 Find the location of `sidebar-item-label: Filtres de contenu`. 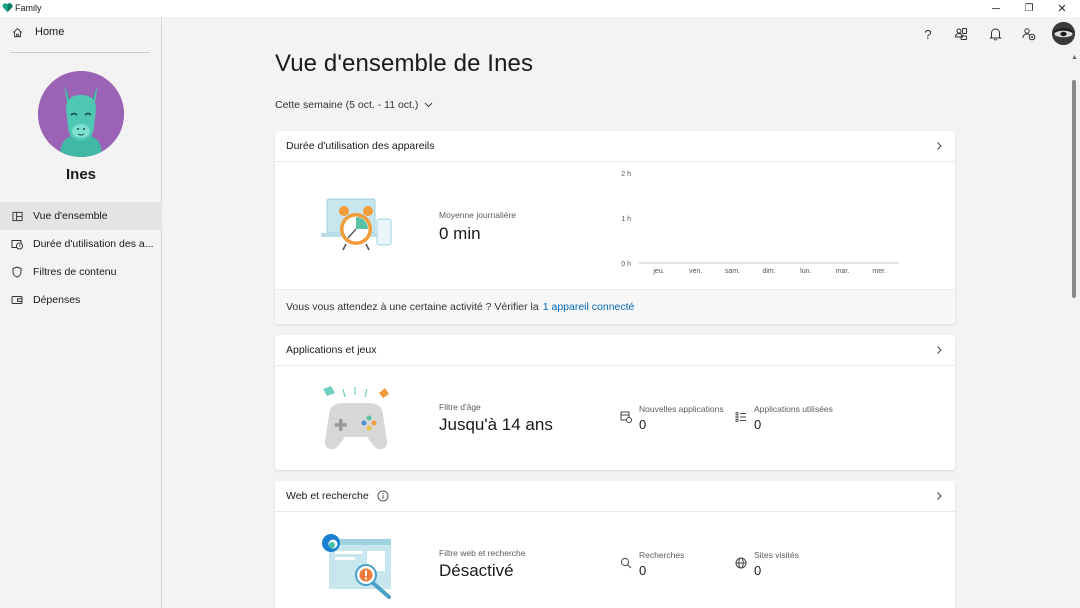

sidebar-item-label: Filtres de contenu is located at coordinates (75, 272).